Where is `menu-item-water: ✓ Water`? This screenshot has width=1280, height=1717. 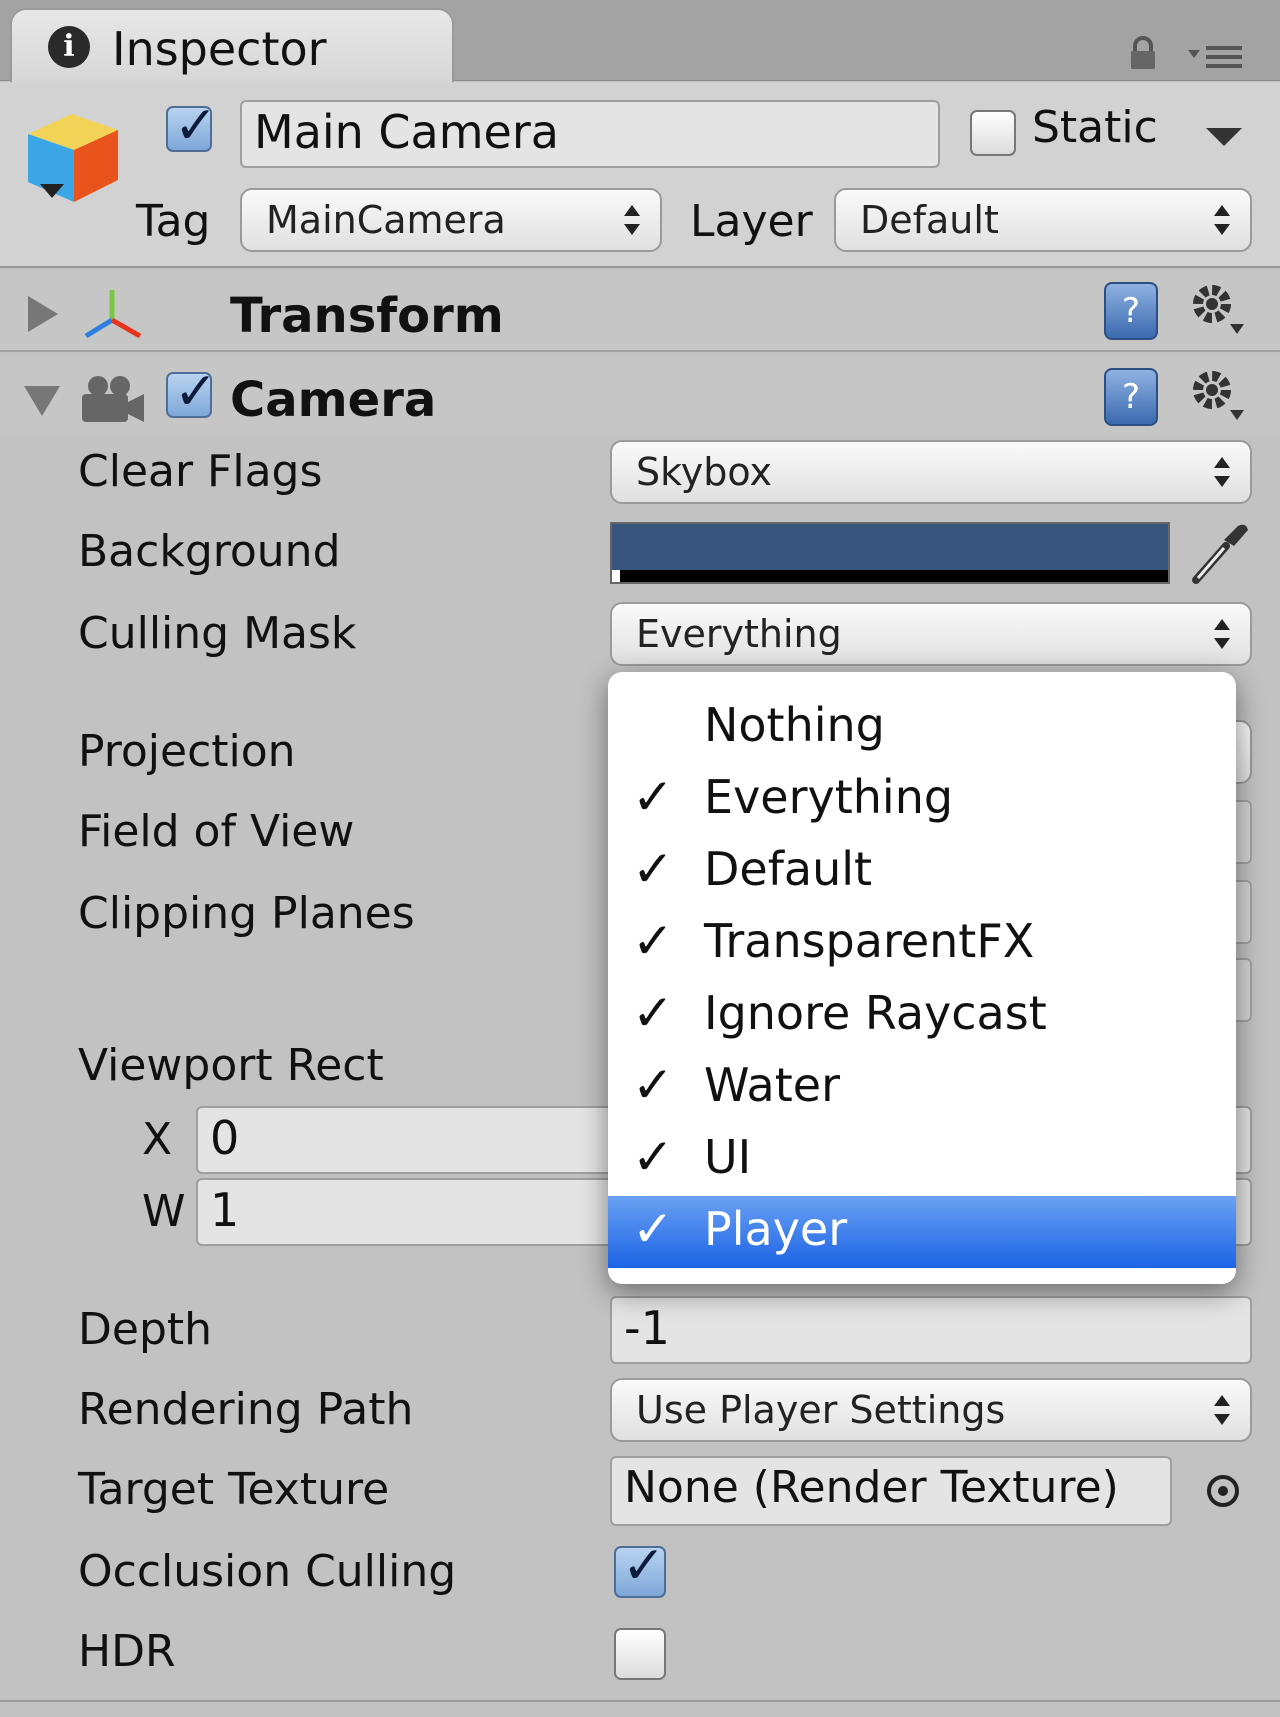
menu-item-water: ✓ Water is located at coordinates (922, 1088).